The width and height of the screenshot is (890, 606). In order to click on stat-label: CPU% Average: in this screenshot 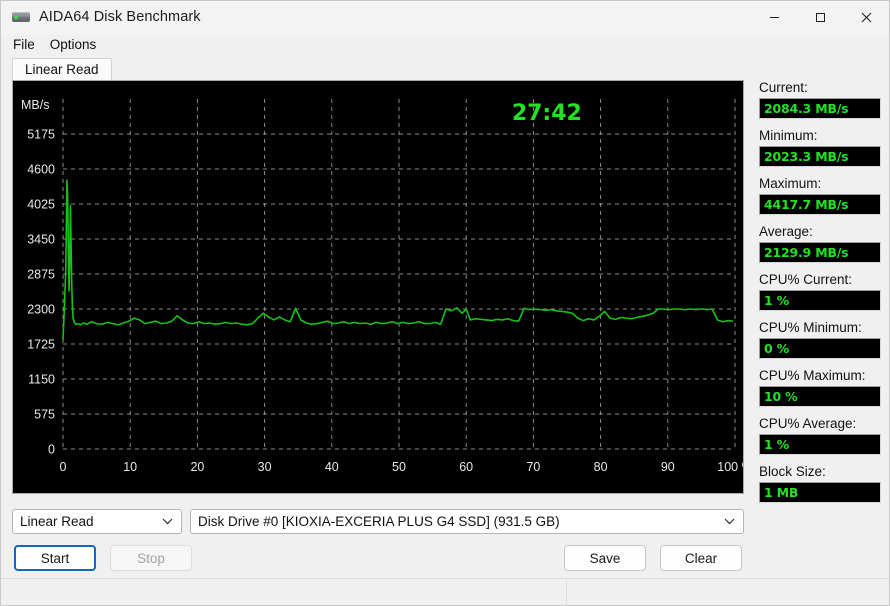, I will do `click(808, 423)`.